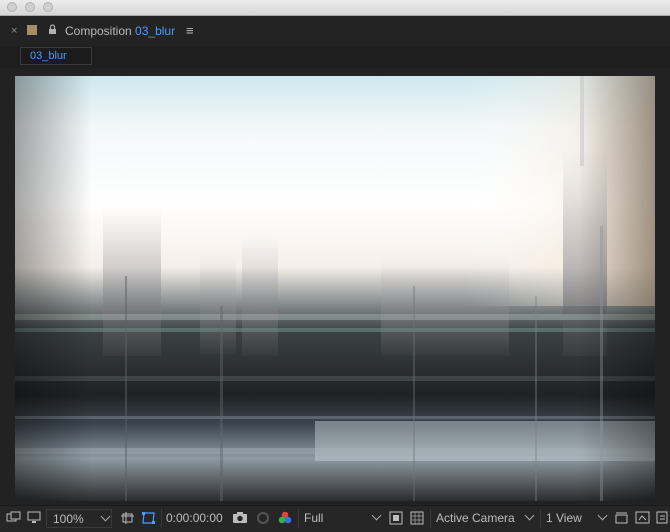  What do you see at coordinates (263, 518) in the screenshot?
I see `show-snapshot-icon` at bounding box center [263, 518].